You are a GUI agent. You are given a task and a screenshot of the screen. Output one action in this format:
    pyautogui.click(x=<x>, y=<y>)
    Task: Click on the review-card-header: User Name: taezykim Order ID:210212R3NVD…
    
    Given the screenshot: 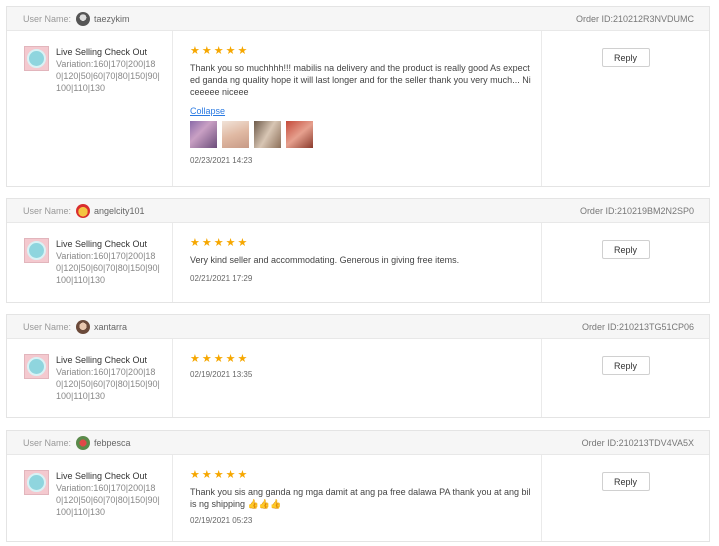 What is the action you would take?
    pyautogui.click(x=358, y=19)
    